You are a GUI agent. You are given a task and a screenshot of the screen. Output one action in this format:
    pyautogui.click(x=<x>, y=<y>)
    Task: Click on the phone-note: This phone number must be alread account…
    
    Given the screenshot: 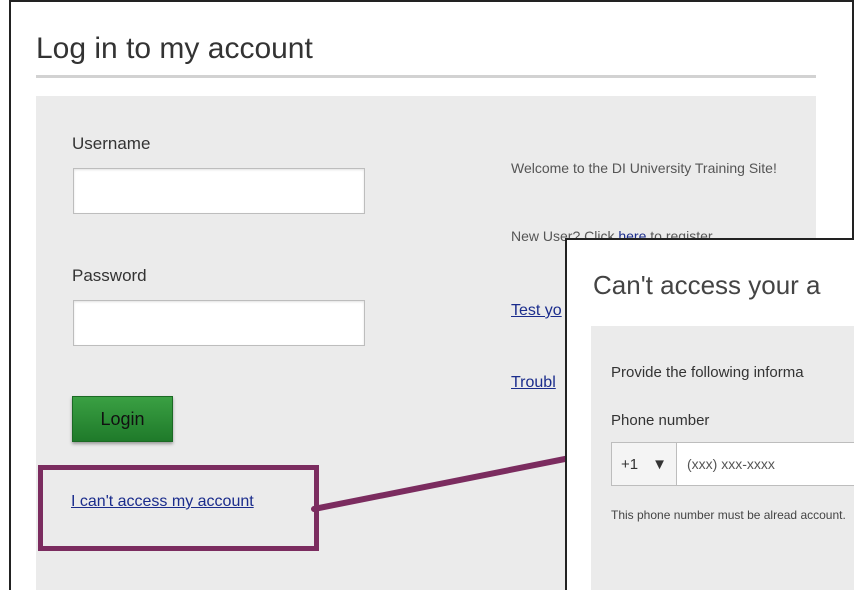 What is the action you would take?
    pyautogui.click(x=728, y=515)
    